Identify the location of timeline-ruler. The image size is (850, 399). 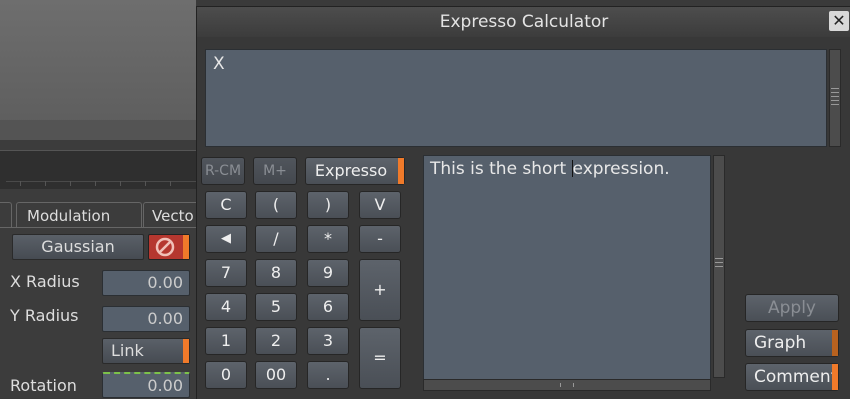
(98, 169).